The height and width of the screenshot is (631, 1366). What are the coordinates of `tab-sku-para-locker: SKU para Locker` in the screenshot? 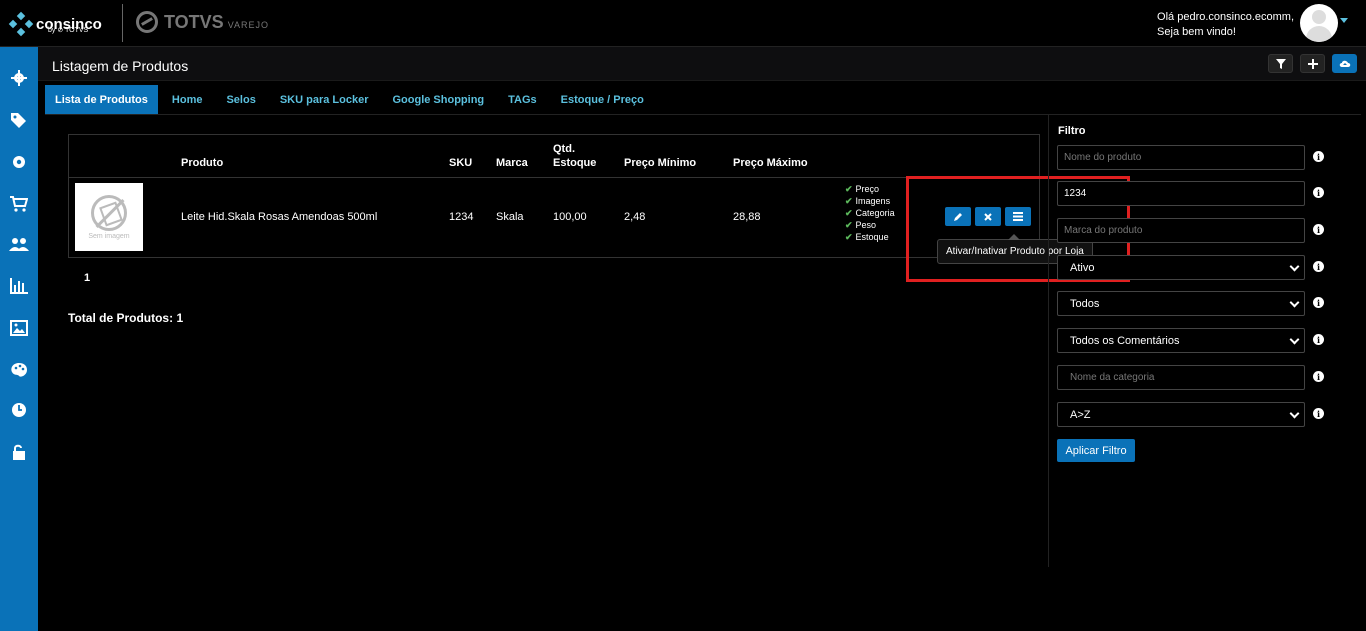 It's located at (324, 100).